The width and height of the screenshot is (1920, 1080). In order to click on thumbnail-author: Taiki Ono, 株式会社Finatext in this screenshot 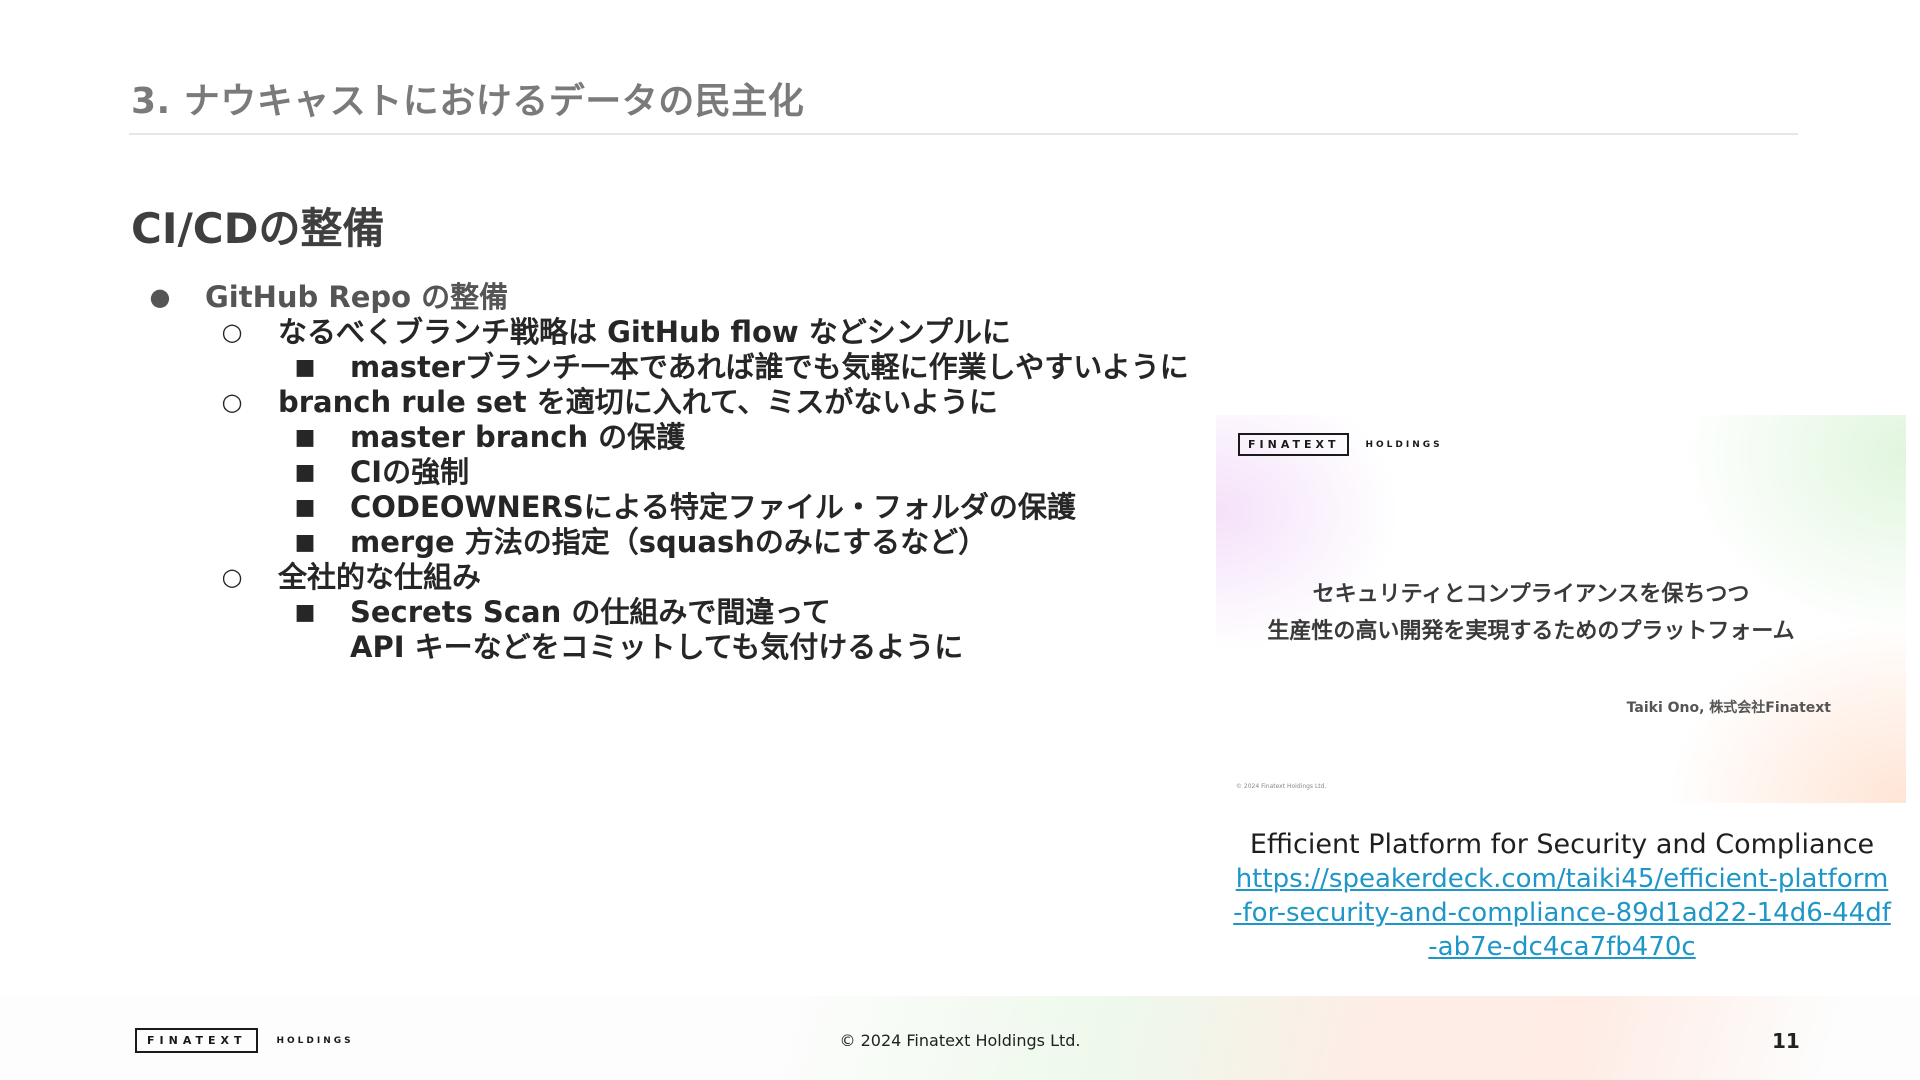, I will do `click(1728, 708)`.